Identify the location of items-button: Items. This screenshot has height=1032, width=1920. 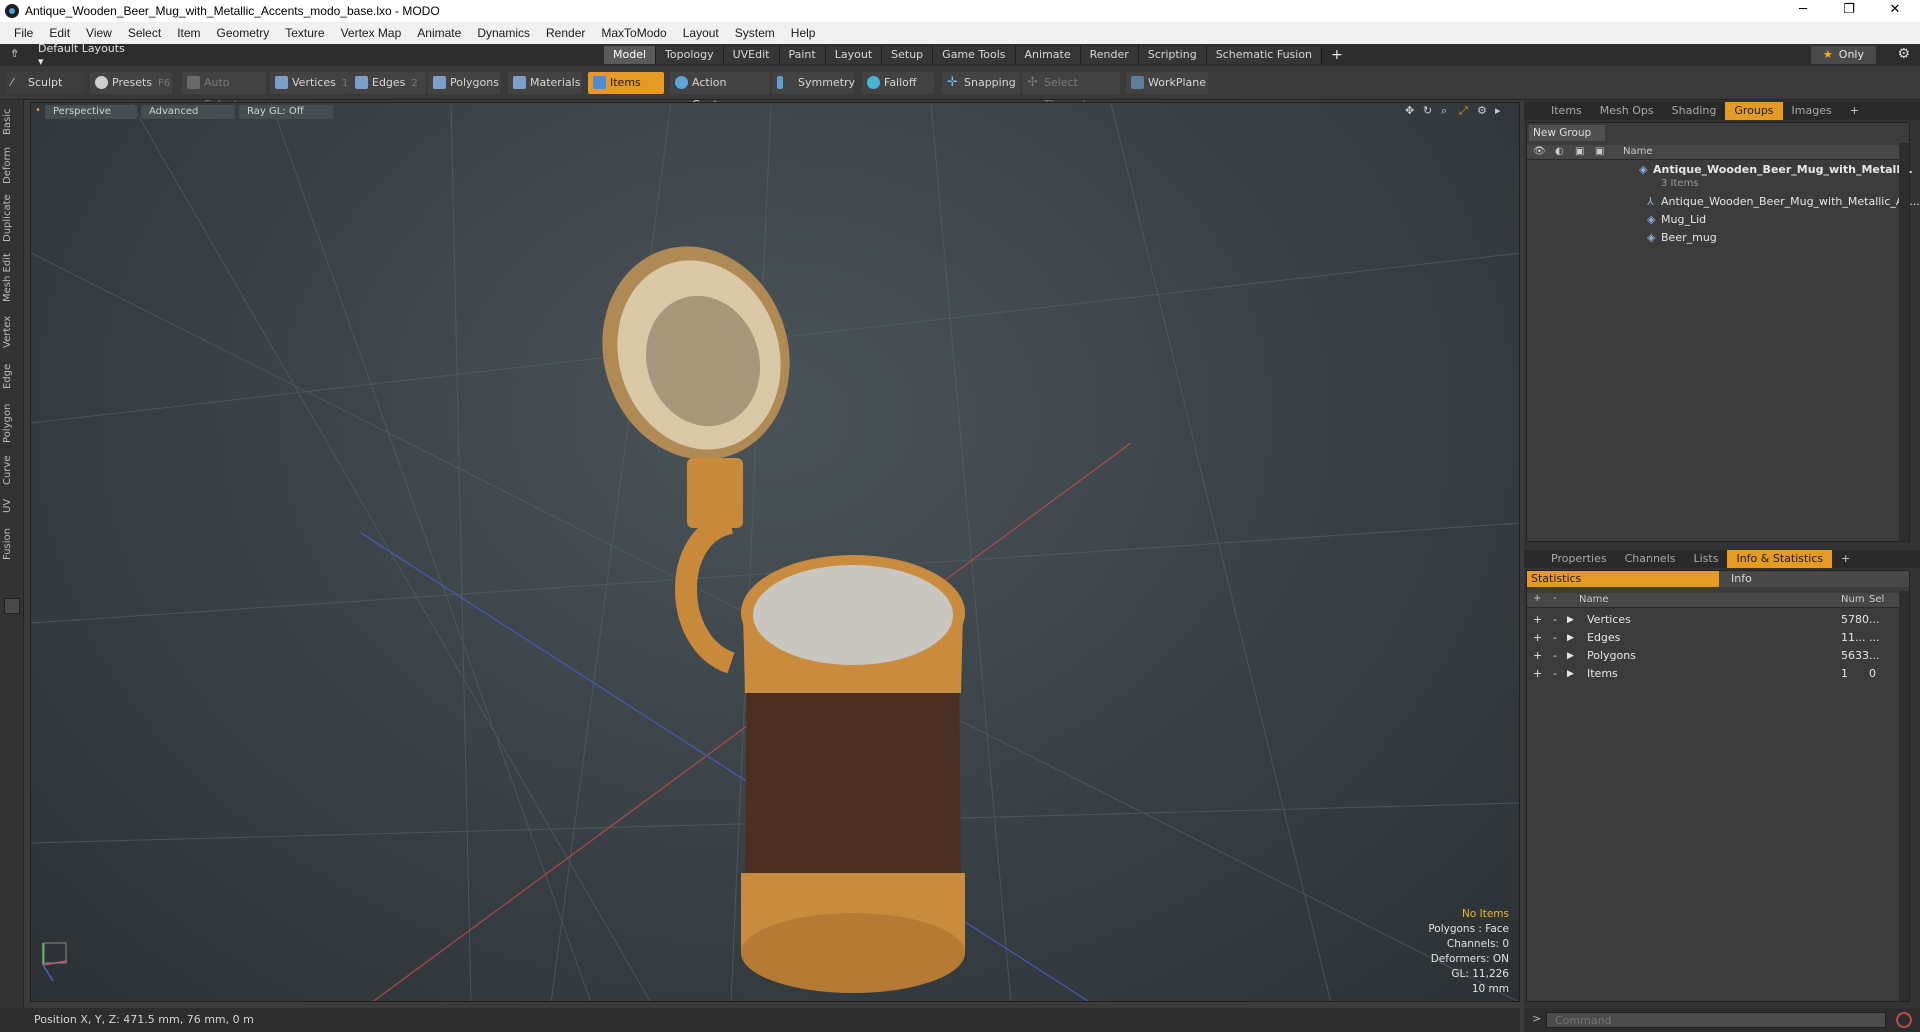
(626, 83).